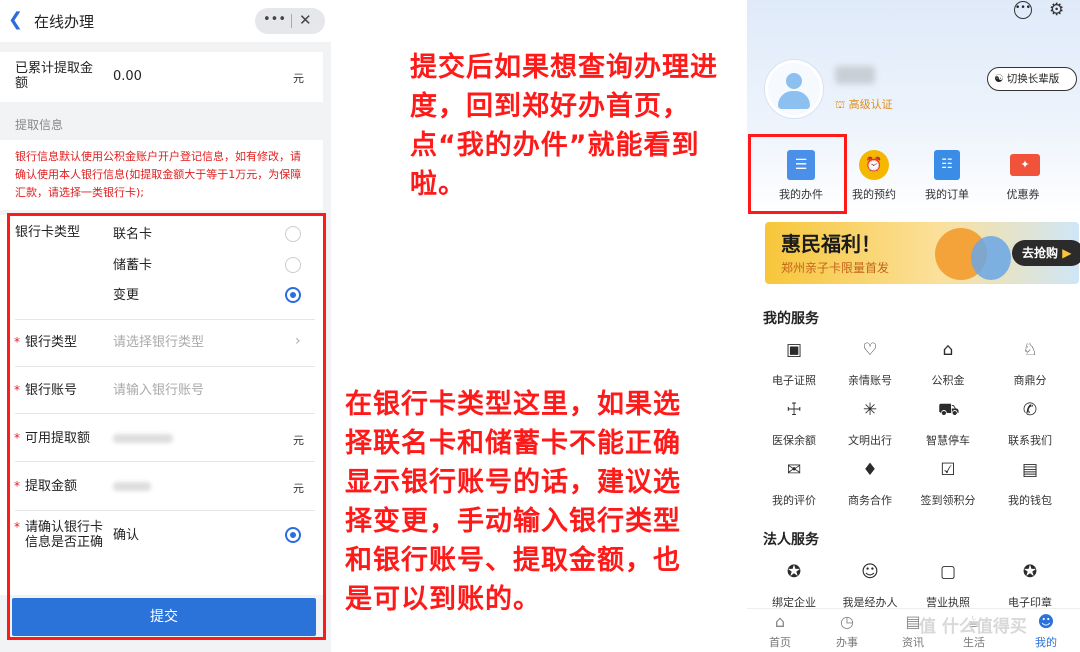 This screenshot has width=1080, height=652. I want to click on banner-title: 惠民福利！, so click(831, 244).